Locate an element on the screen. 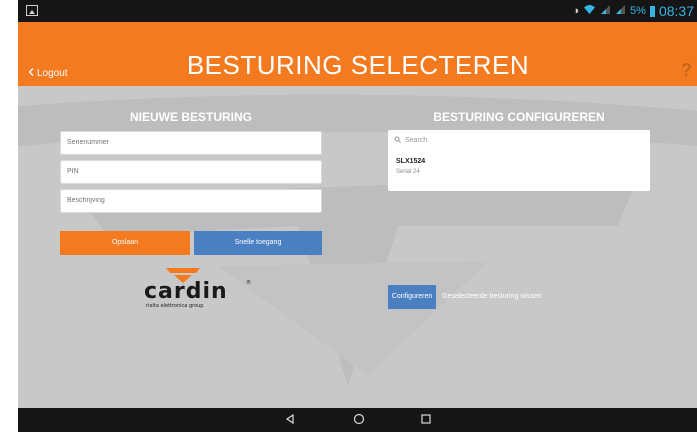 This screenshot has width=697, height=432. pin-field is located at coordinates (191, 172).